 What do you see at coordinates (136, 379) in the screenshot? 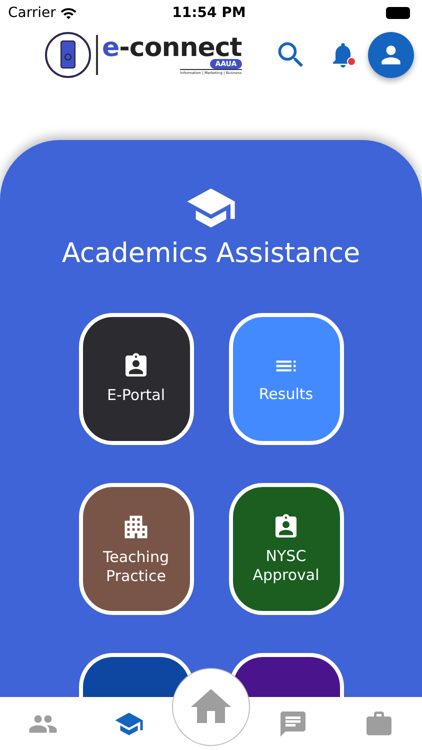
I see `menu-tile: E-Portal` at bounding box center [136, 379].